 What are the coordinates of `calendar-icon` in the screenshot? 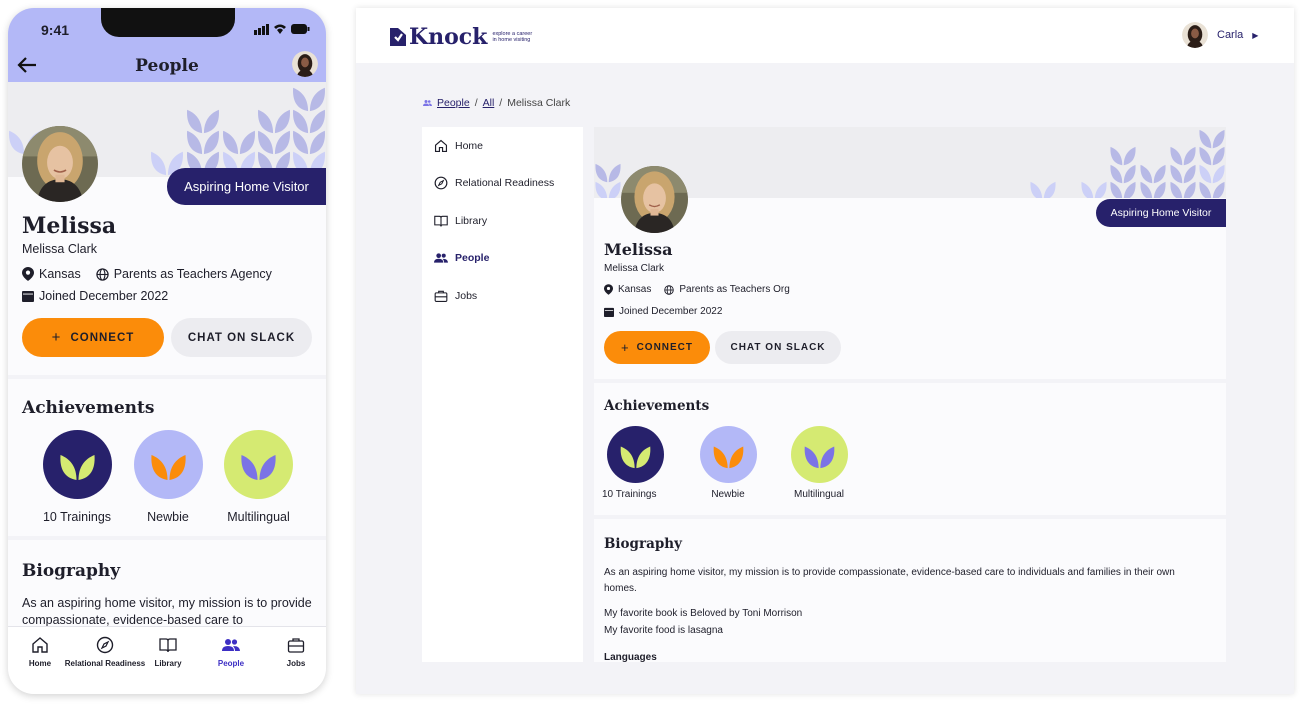 It's located at (609, 312).